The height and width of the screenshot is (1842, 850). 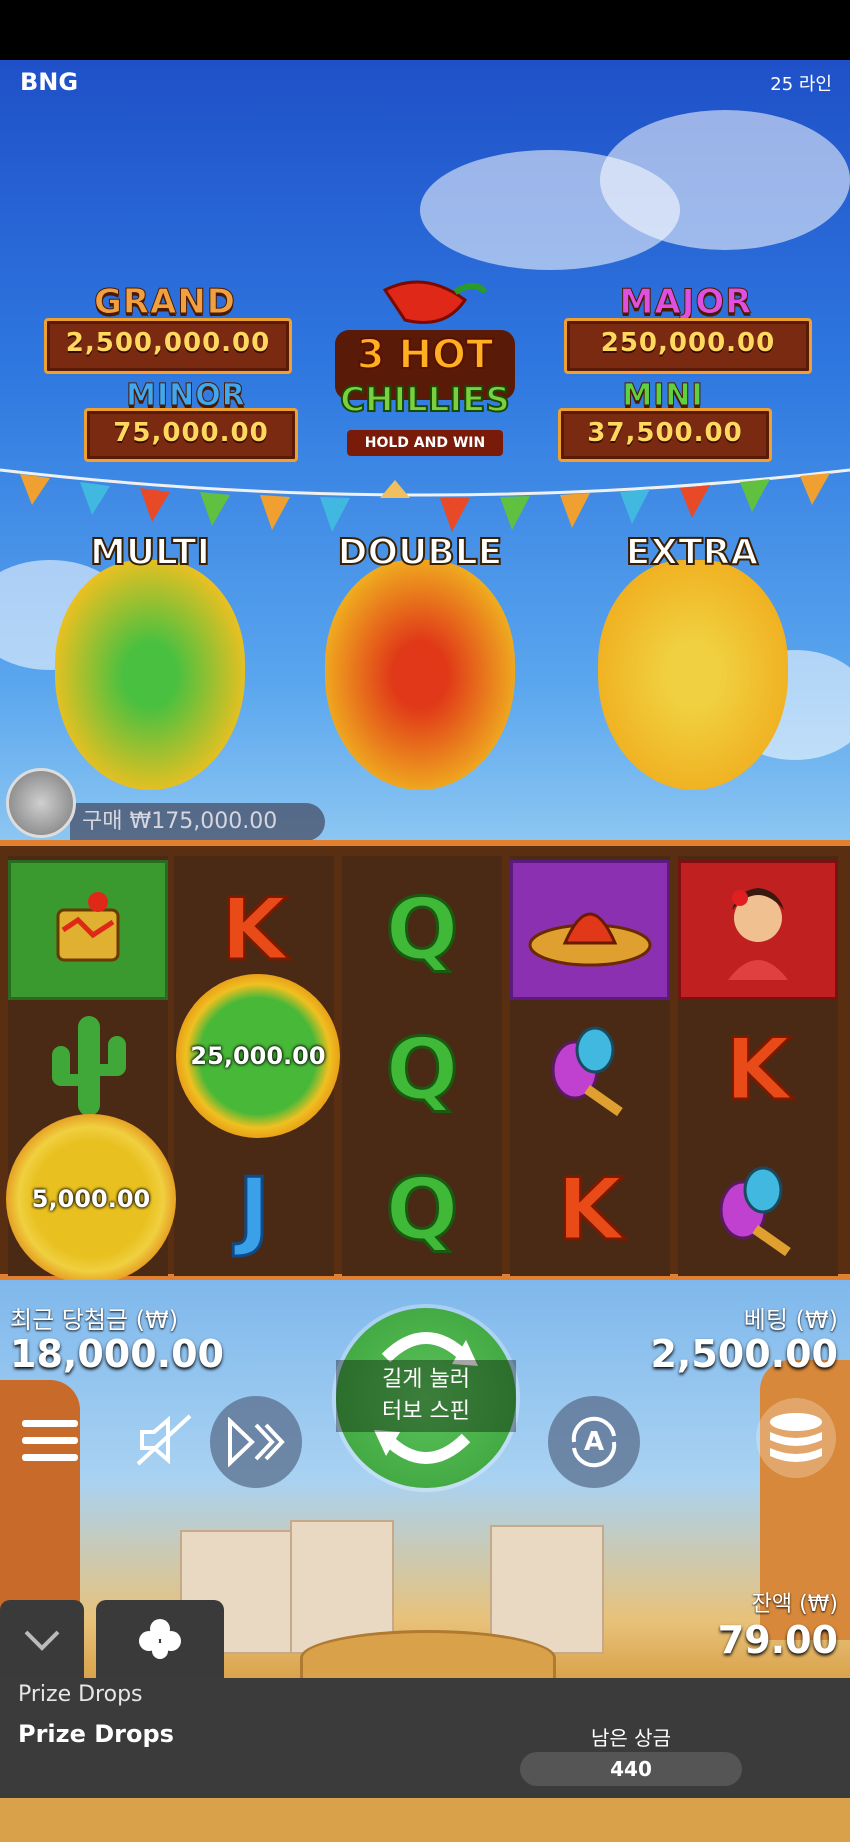 What do you see at coordinates (425, 443) in the screenshot?
I see `logo-tagline: HOLD AND WIN` at bounding box center [425, 443].